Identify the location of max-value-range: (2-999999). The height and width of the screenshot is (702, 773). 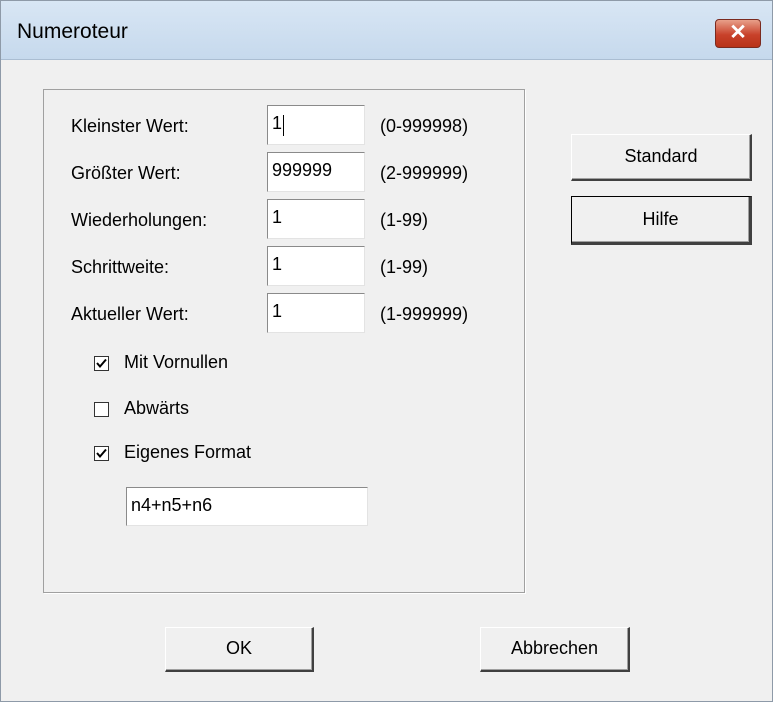
(424, 173).